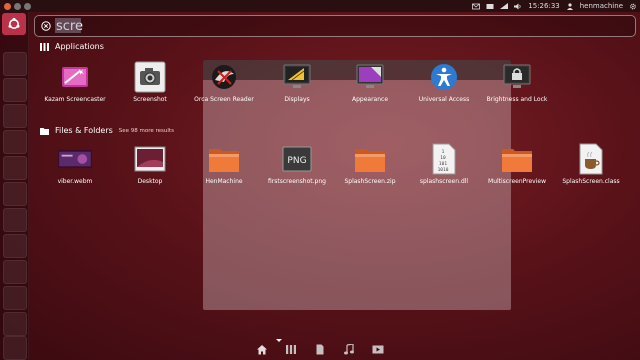  I want to click on top-panel: 15:26:33 henmachine, so click(320, 6).